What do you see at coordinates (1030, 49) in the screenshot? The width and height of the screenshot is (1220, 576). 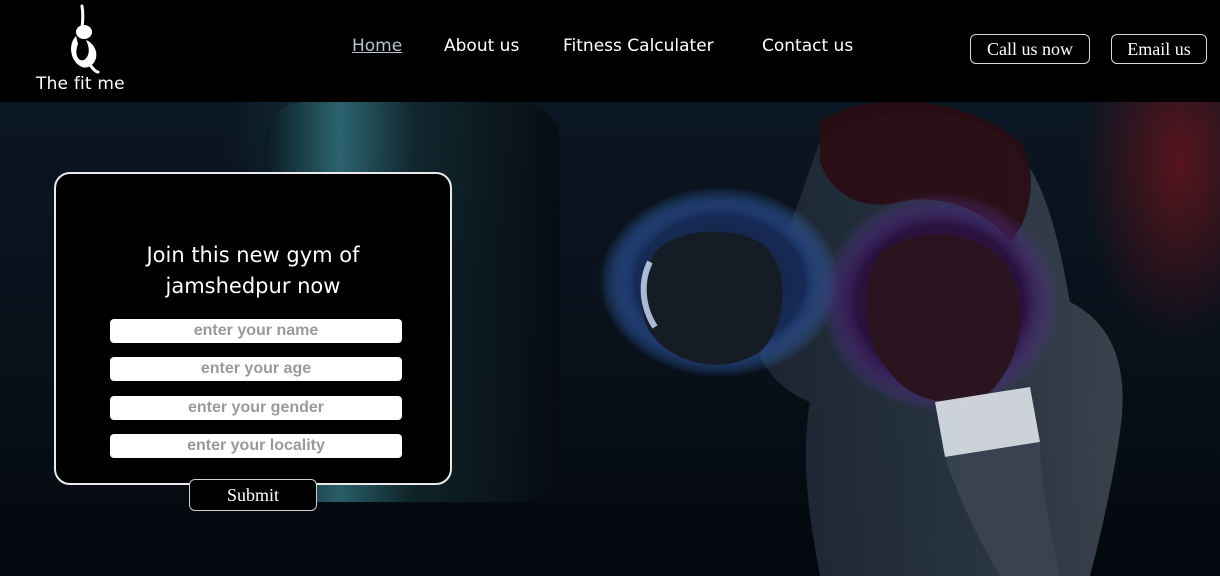 I see `call-us-button: Call us now` at bounding box center [1030, 49].